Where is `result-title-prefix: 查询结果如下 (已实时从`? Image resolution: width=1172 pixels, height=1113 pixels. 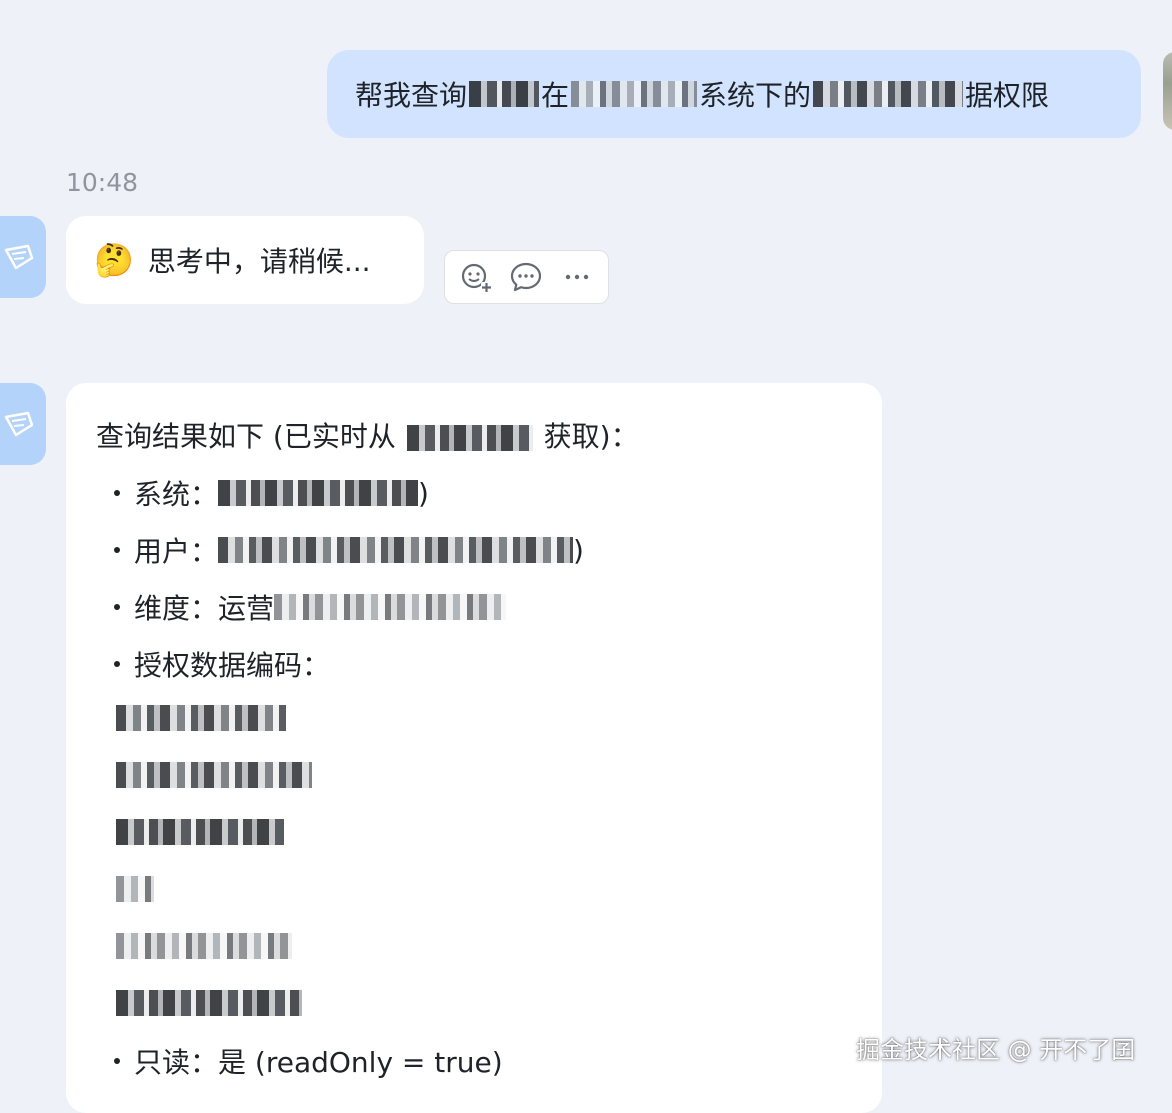 result-title-prefix: 查询结果如下 (已实时从 is located at coordinates (246, 436).